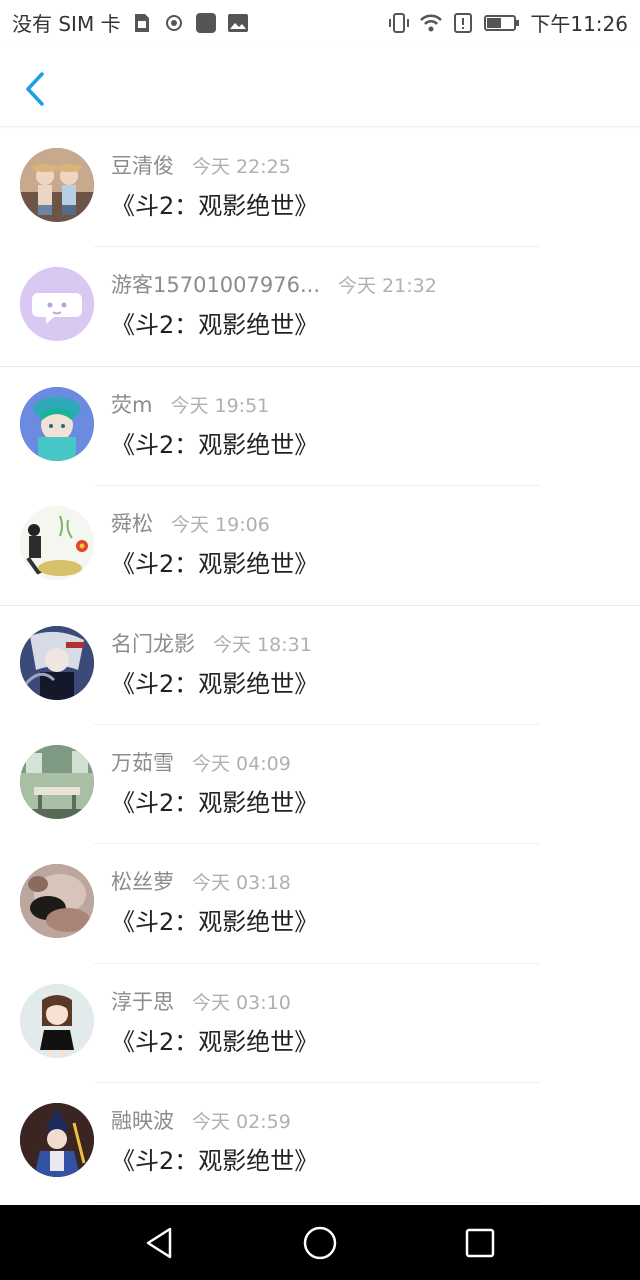  I want to click on vibrate-icon, so click(399, 22).